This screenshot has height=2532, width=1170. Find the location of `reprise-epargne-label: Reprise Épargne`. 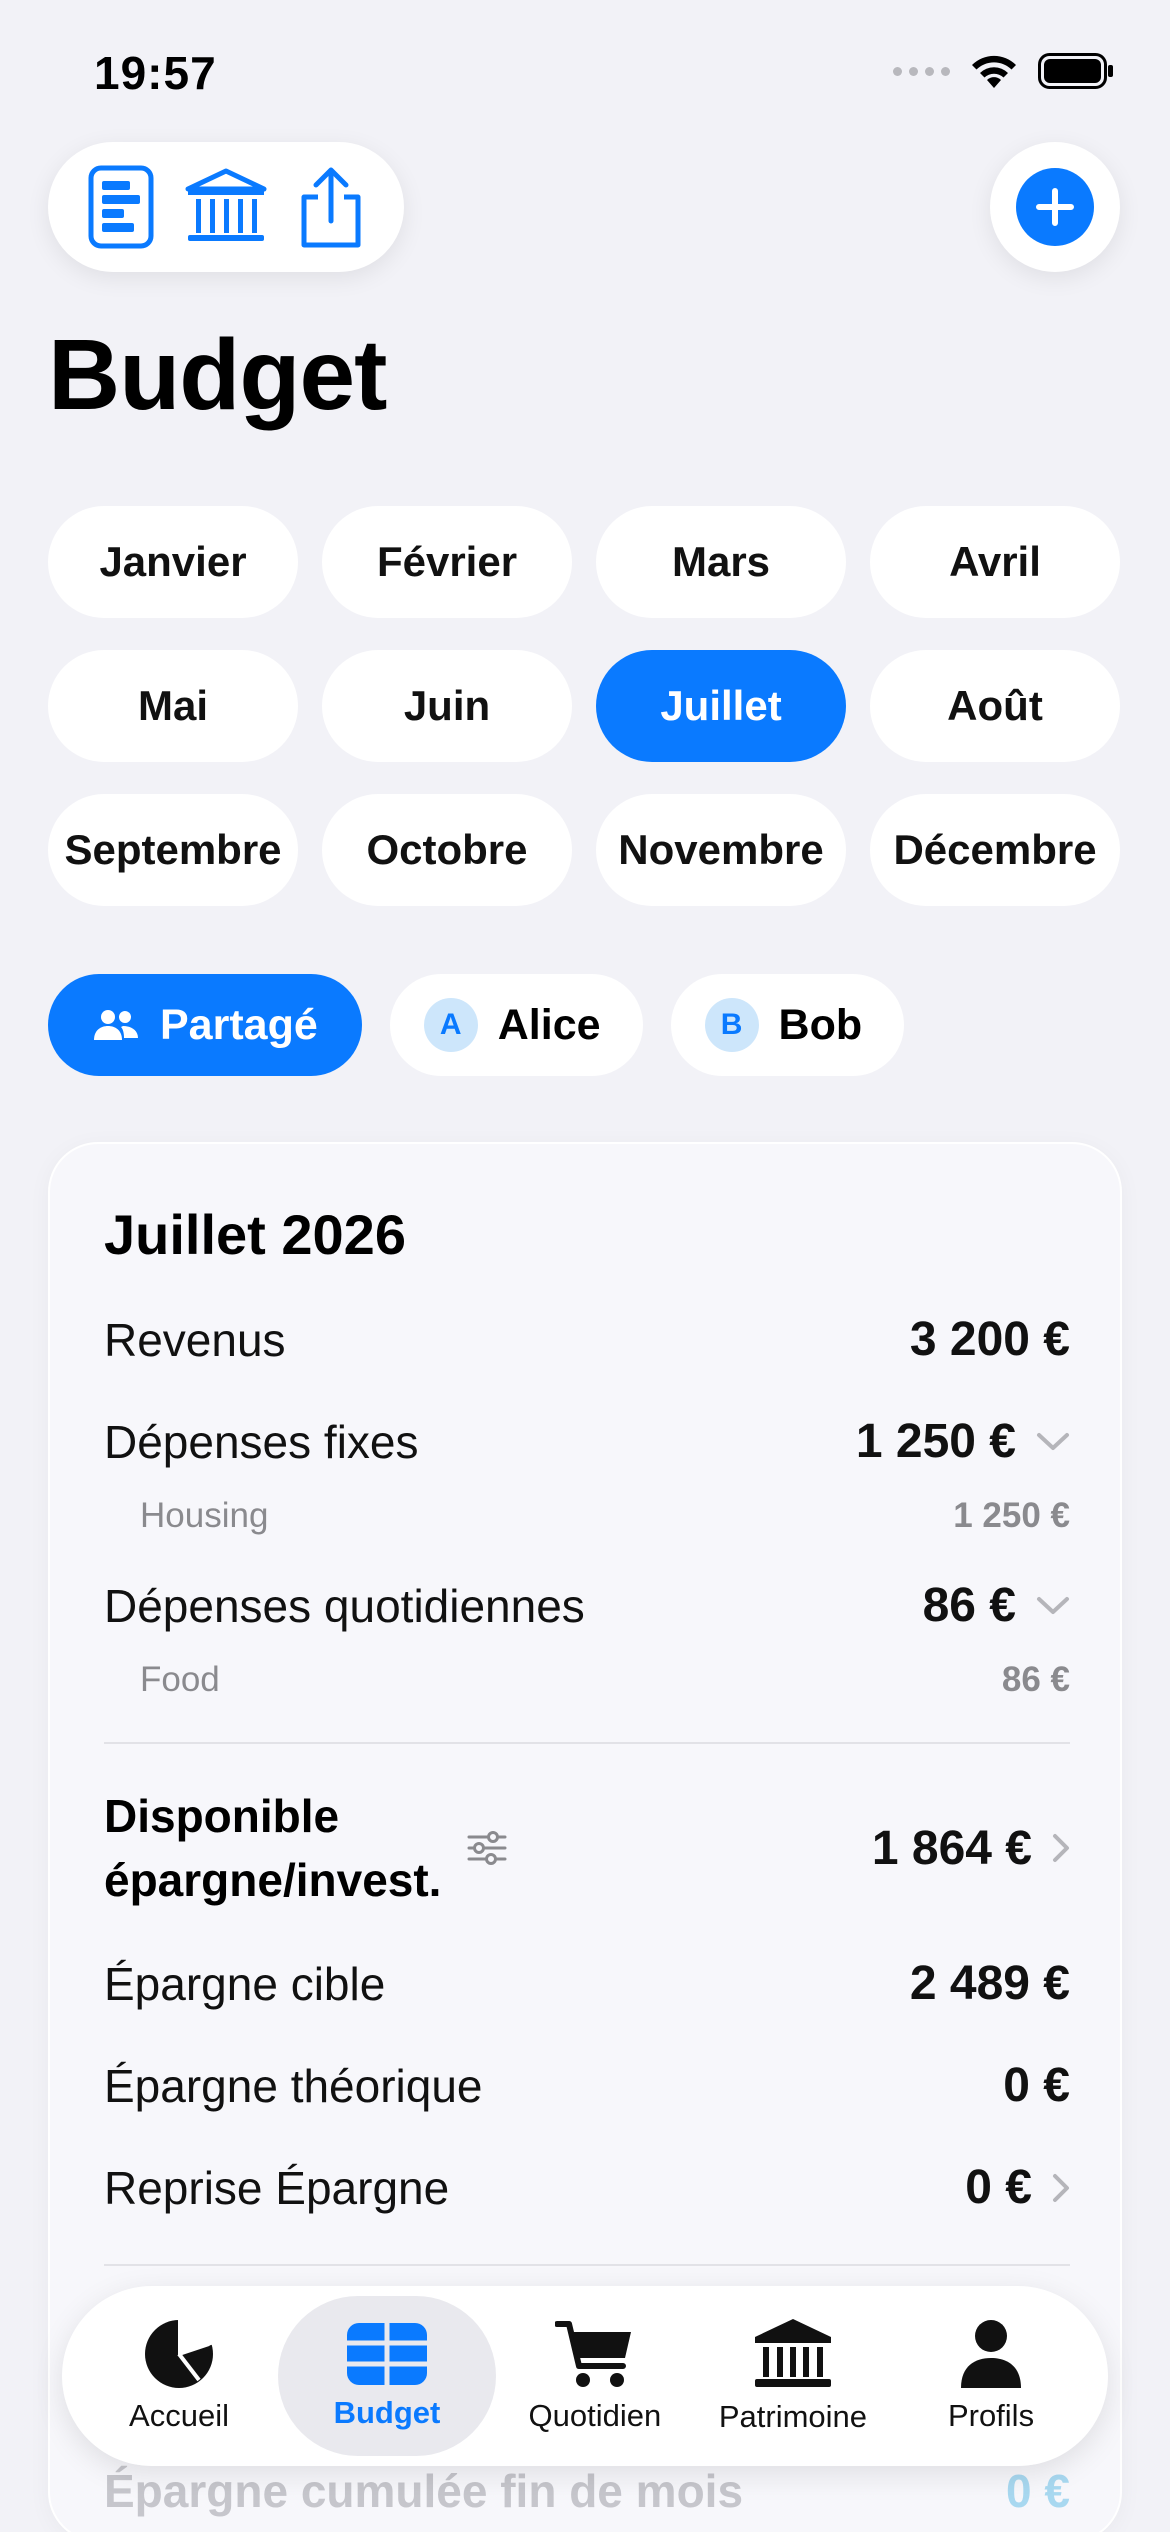

reprise-epargne-label: Reprise Épargne is located at coordinates (277, 2187).